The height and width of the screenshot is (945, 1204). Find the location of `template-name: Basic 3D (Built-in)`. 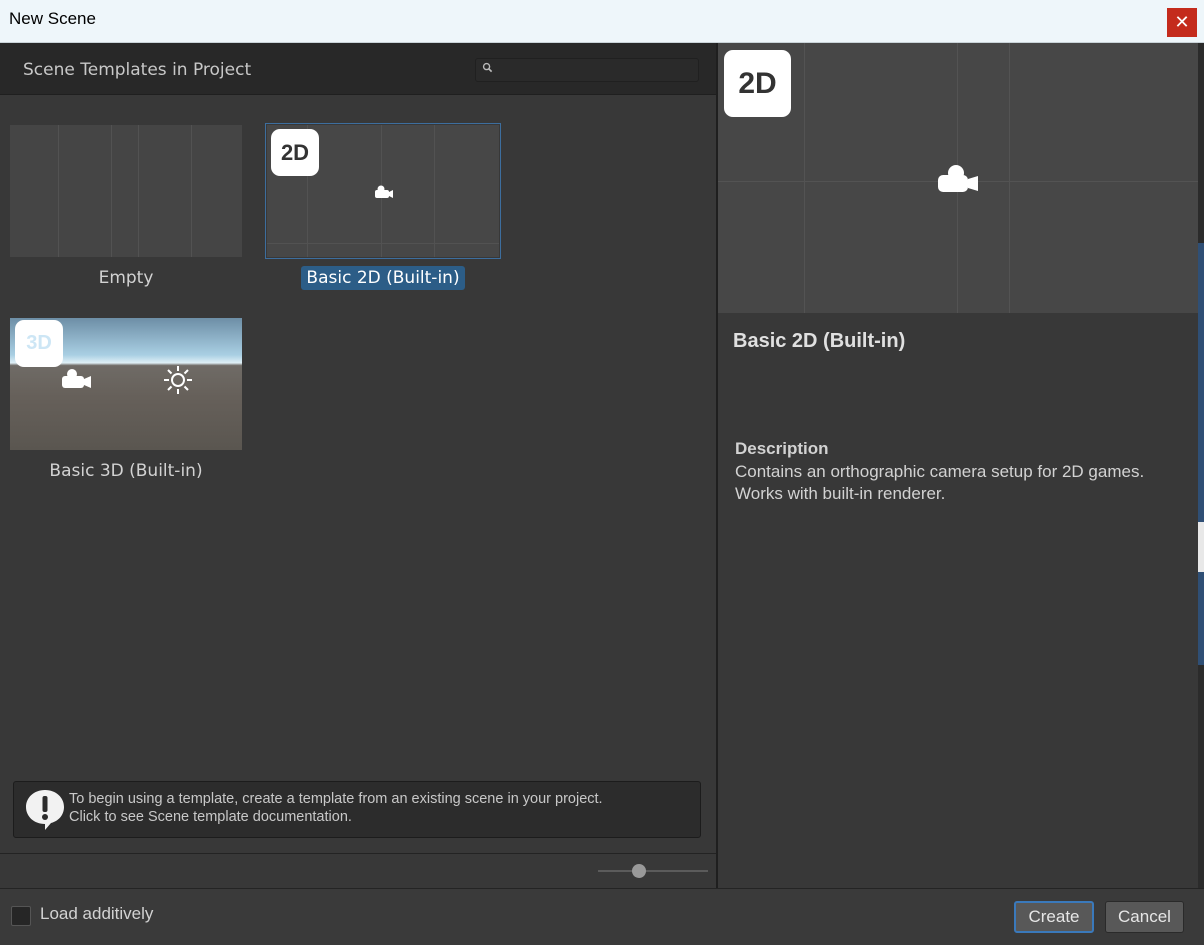

template-name: Basic 3D (Built-in) is located at coordinates (126, 471).